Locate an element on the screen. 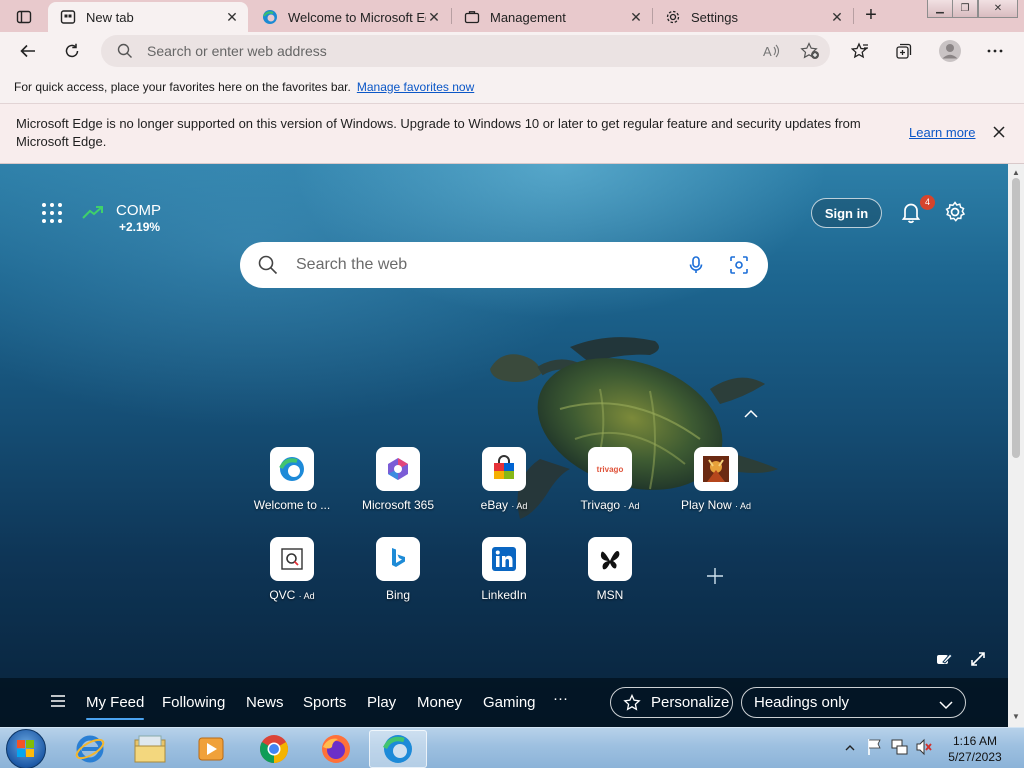 This screenshot has width=1024, height=768. tab-management: Management ✕ is located at coordinates (552, 17).